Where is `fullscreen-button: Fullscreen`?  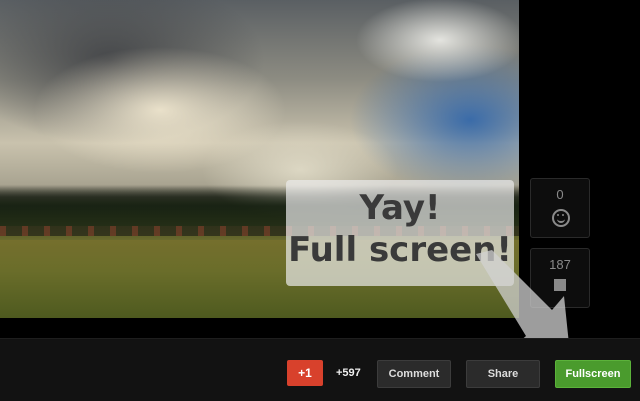
fullscreen-button: Fullscreen is located at coordinates (593, 374).